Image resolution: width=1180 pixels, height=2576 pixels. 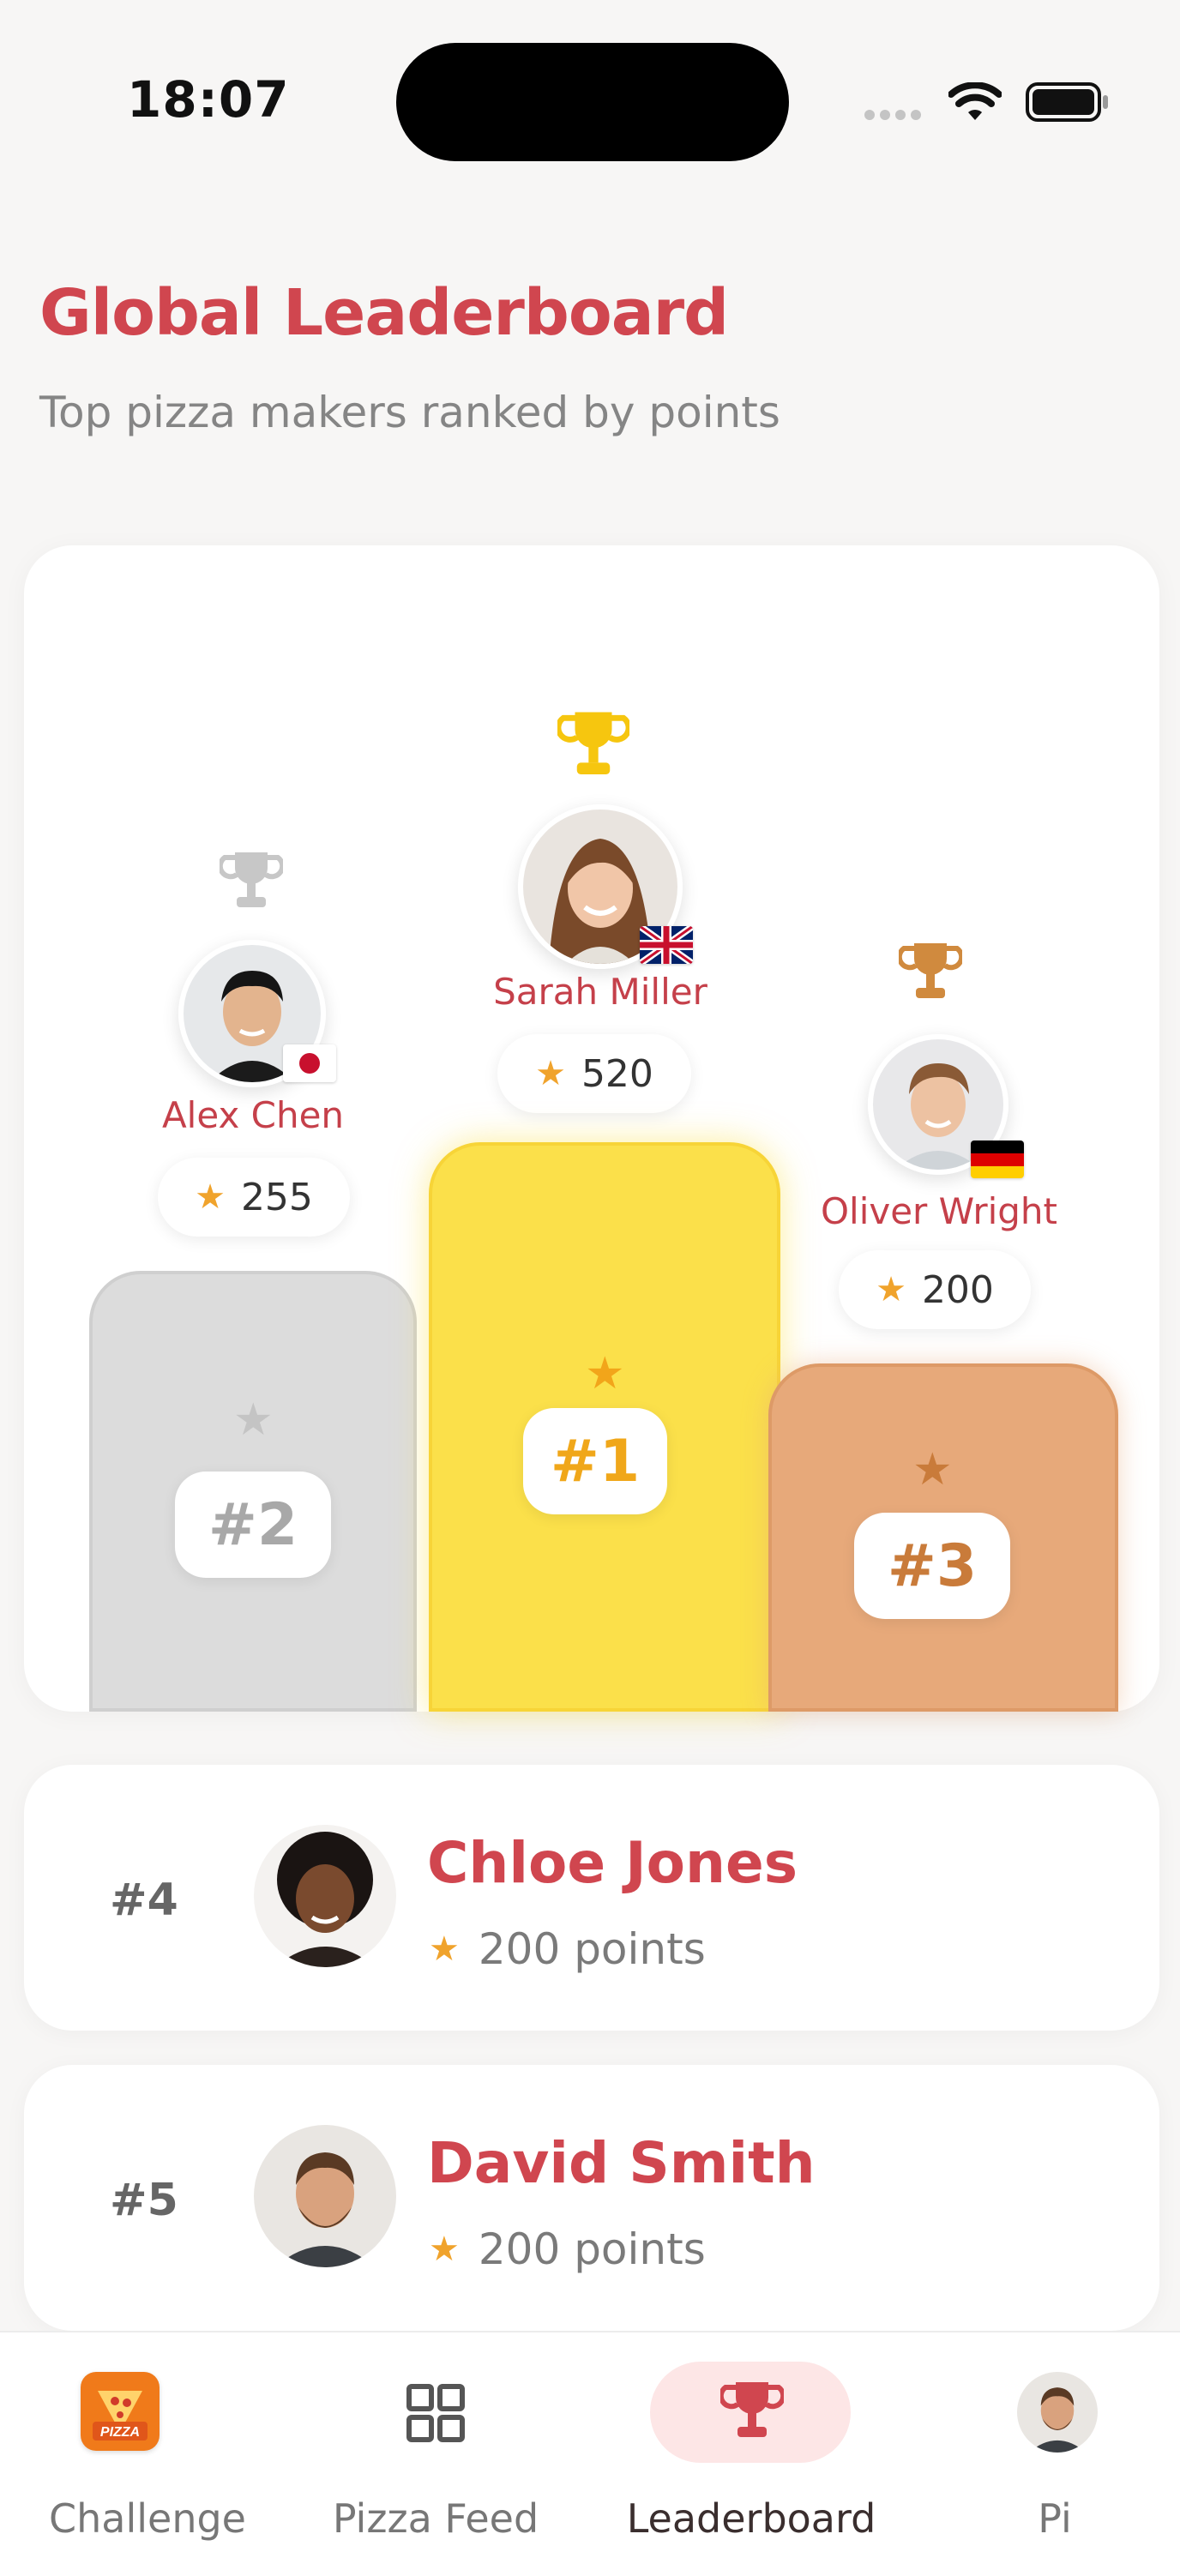 What do you see at coordinates (147, 2454) in the screenshot?
I see `tab-challenge: PIZZA Challenge` at bounding box center [147, 2454].